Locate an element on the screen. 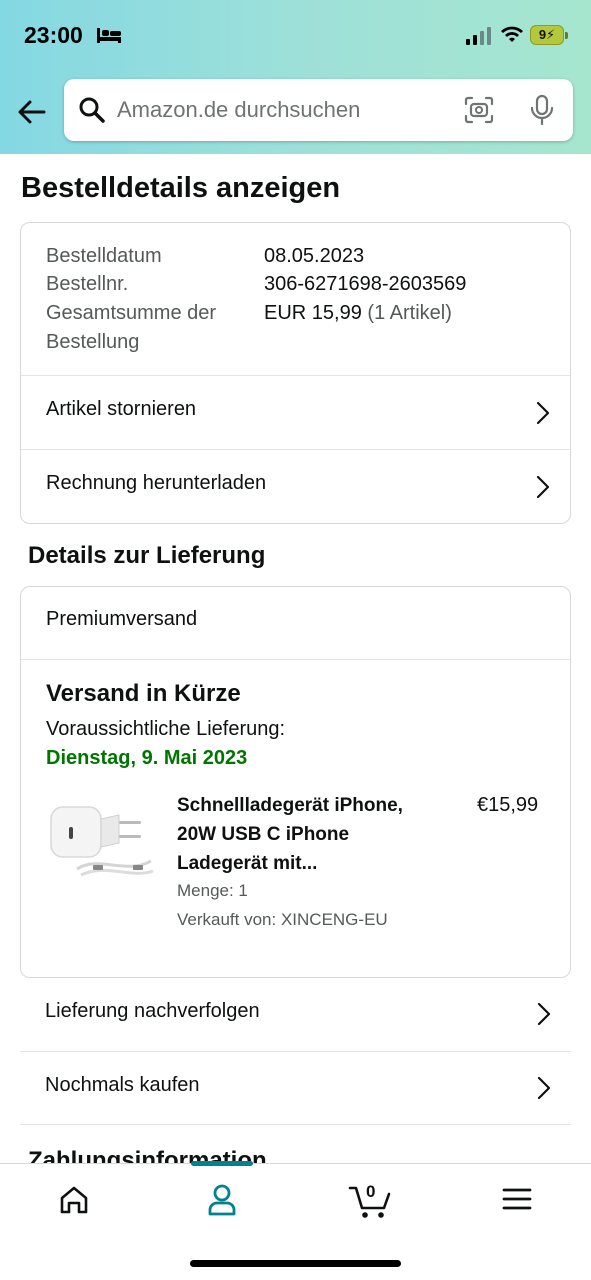  cart-button: 0 is located at coordinates (372, 1200).